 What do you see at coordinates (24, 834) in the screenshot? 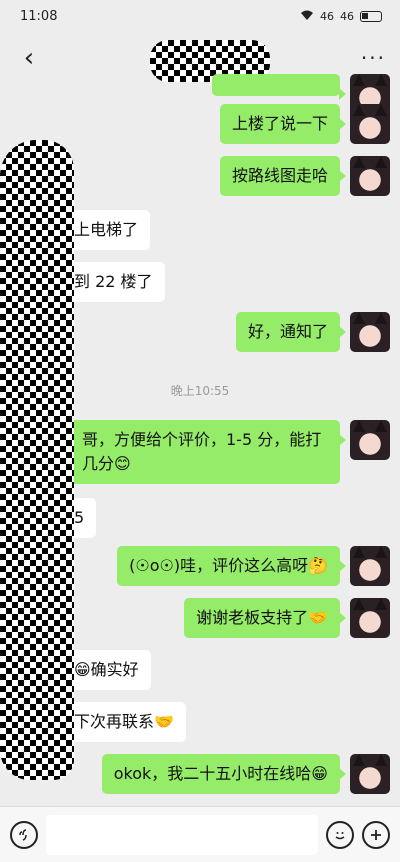
I see `voice-icon` at bounding box center [24, 834].